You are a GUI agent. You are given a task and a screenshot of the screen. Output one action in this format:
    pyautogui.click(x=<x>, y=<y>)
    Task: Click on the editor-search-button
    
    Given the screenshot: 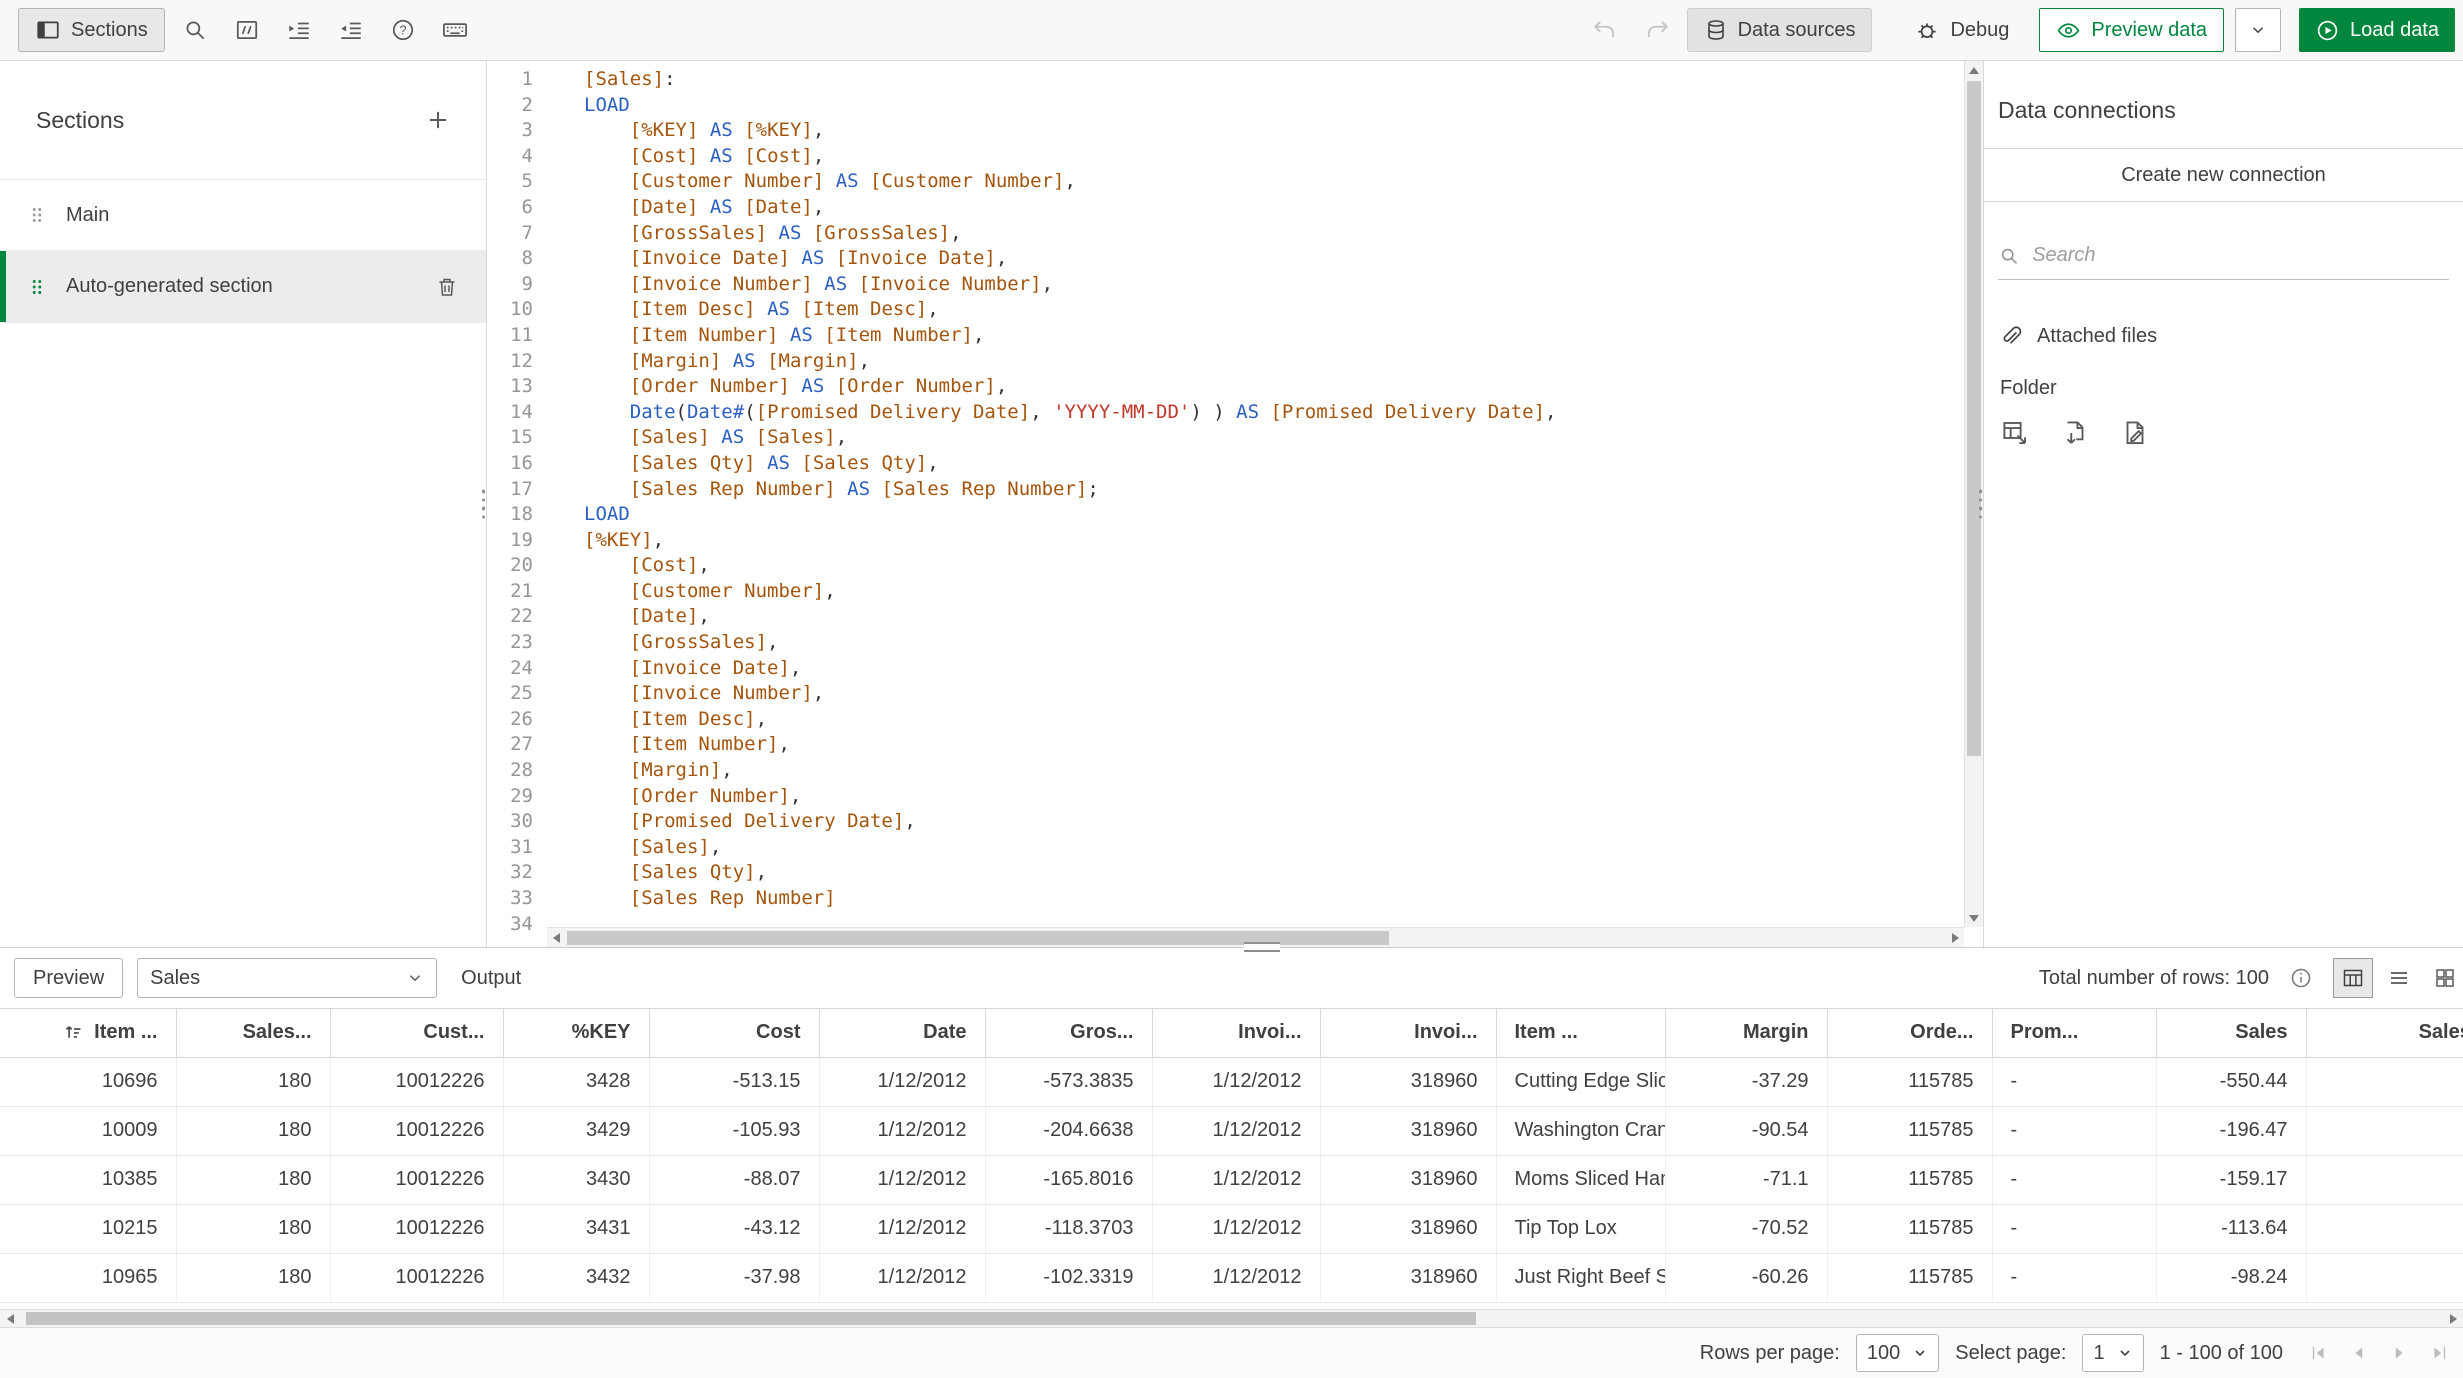 What is the action you would take?
    pyautogui.click(x=195, y=30)
    